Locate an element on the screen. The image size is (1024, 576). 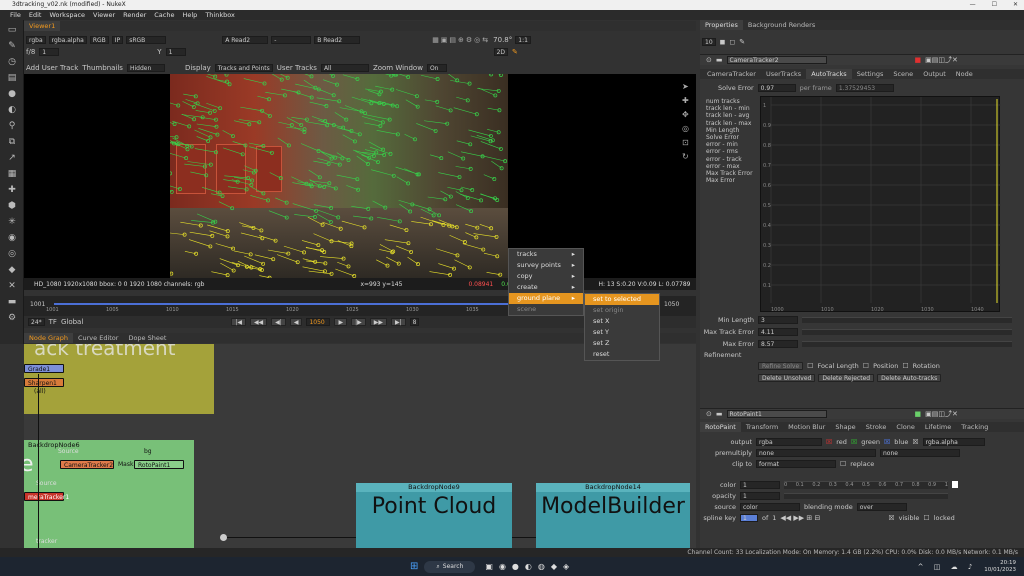
color-field: 1 is located at coordinates (760, 484).